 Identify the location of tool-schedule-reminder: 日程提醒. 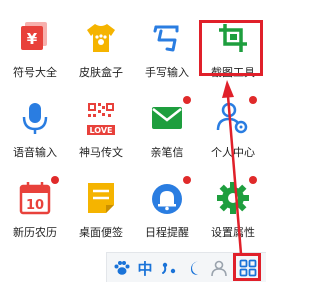
(167, 204).